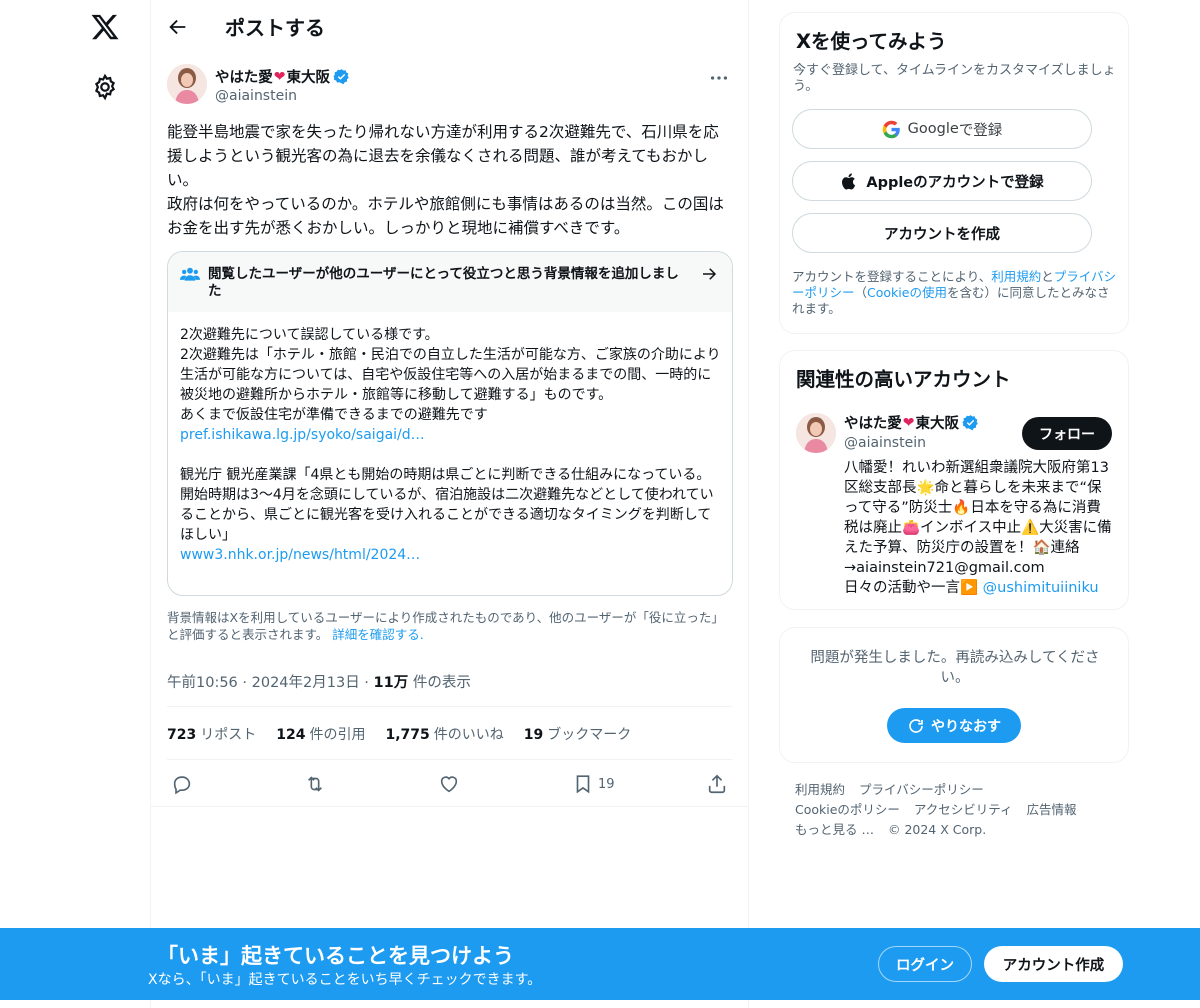 The height and width of the screenshot is (1008, 1200). Describe the element at coordinates (903, 379) in the screenshot. I see `related-accounts-title: 関連性の高いアカウント` at that location.